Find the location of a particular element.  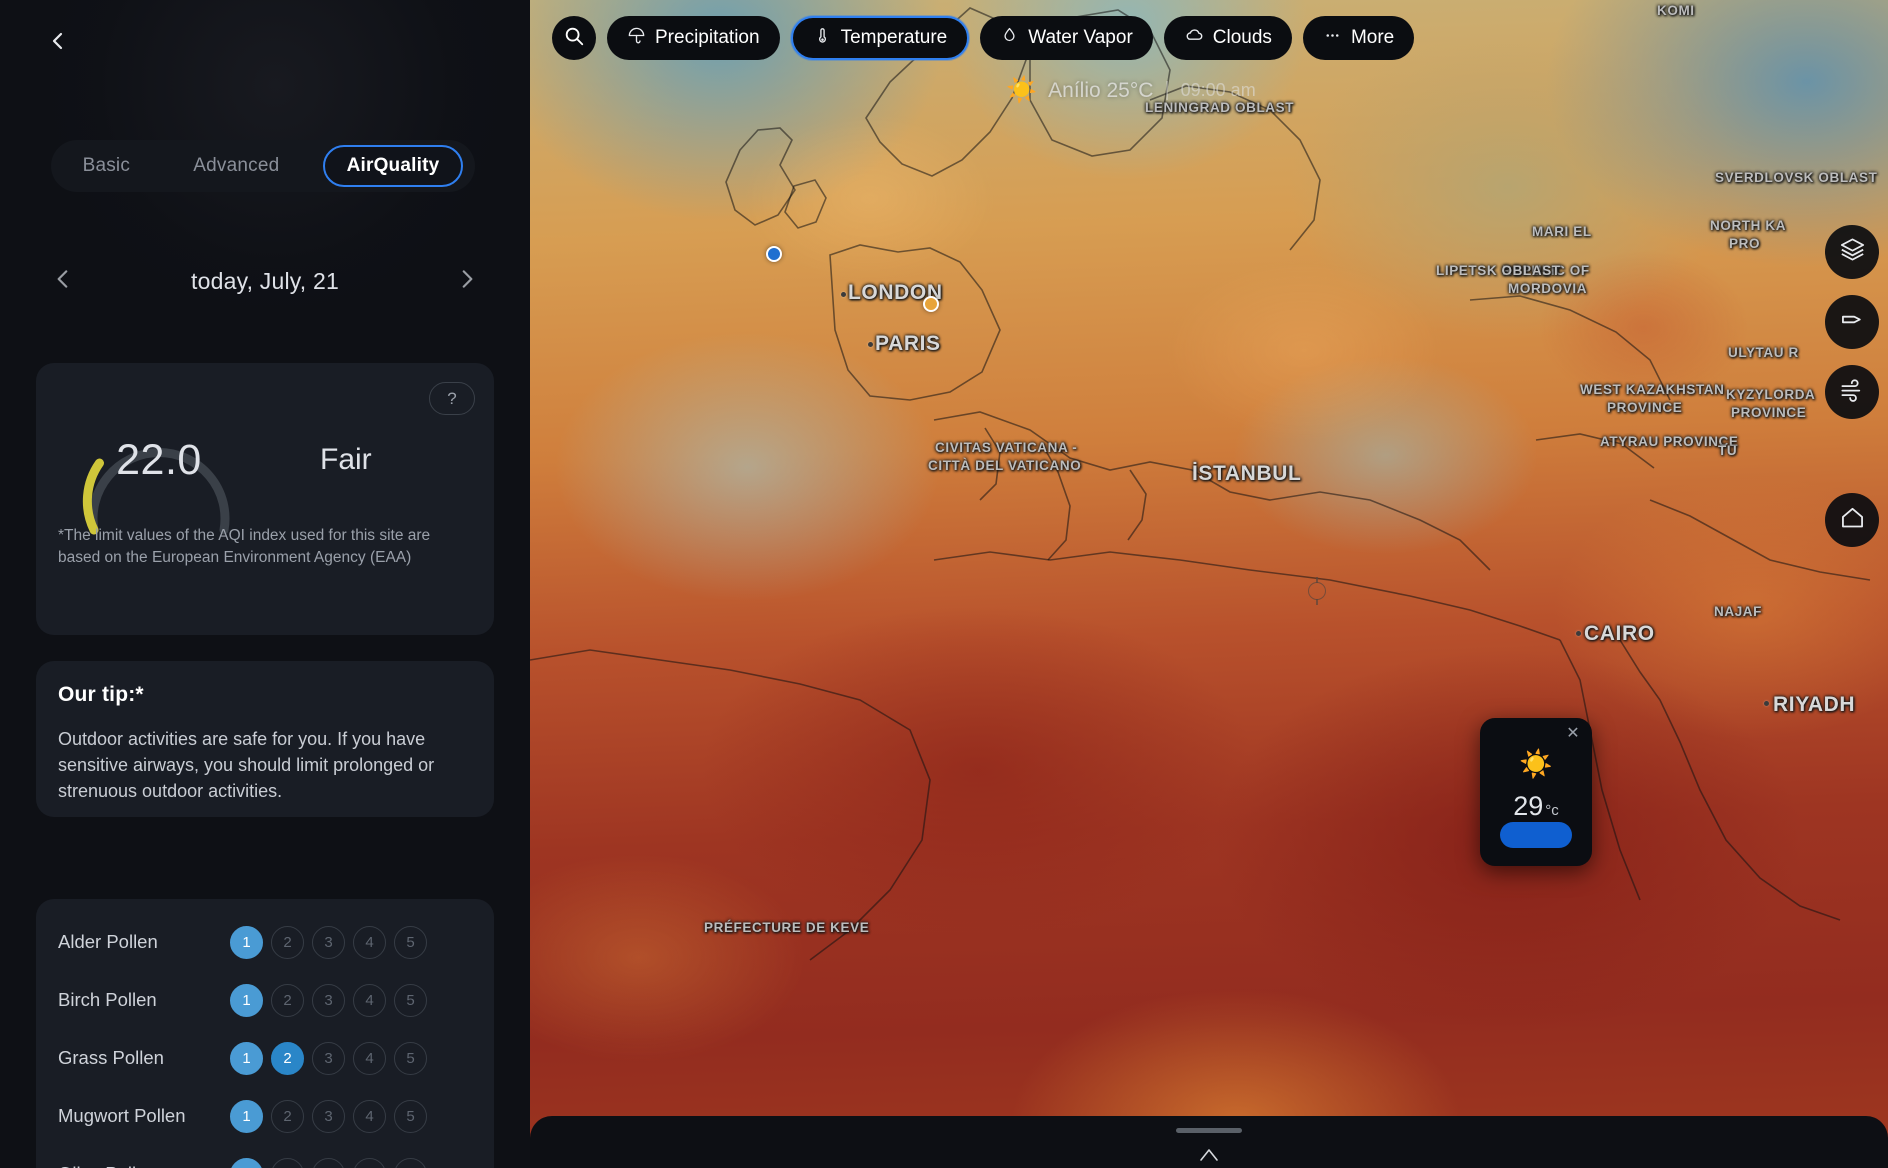

pollen-row: Mugwort Pollen 1 2 3 4 5 is located at coordinates (265, 1116).